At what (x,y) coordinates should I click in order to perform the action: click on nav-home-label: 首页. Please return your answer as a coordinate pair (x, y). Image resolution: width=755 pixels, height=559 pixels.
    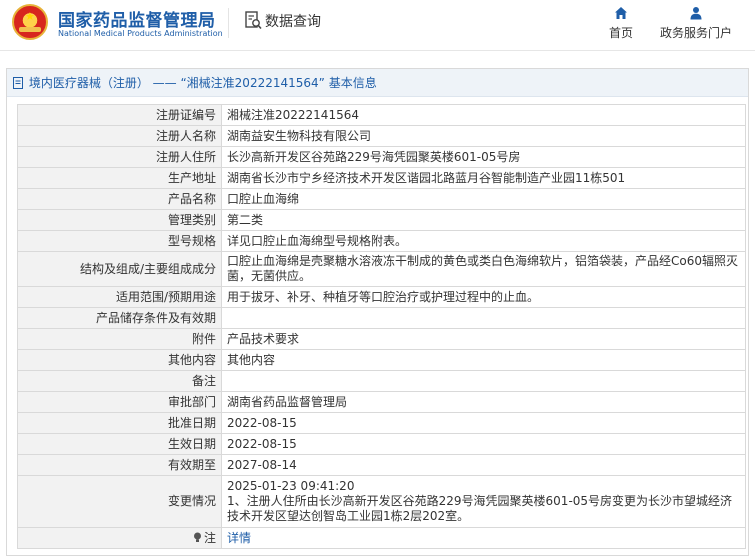
    Looking at the image, I should click on (620, 33).